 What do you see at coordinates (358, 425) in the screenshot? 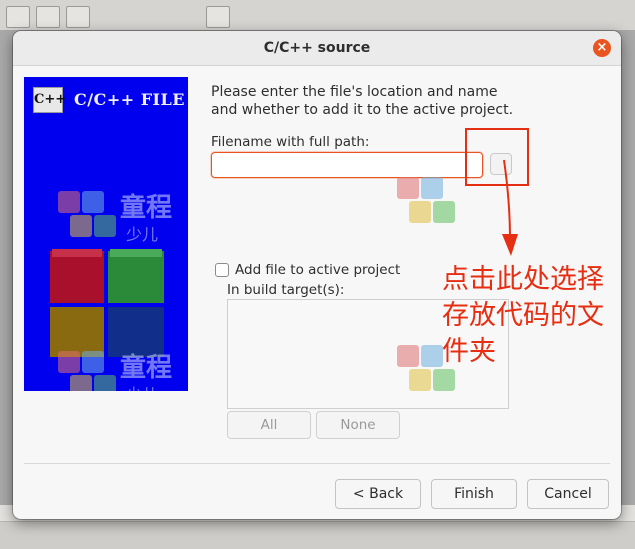
I see `none-button: None` at bounding box center [358, 425].